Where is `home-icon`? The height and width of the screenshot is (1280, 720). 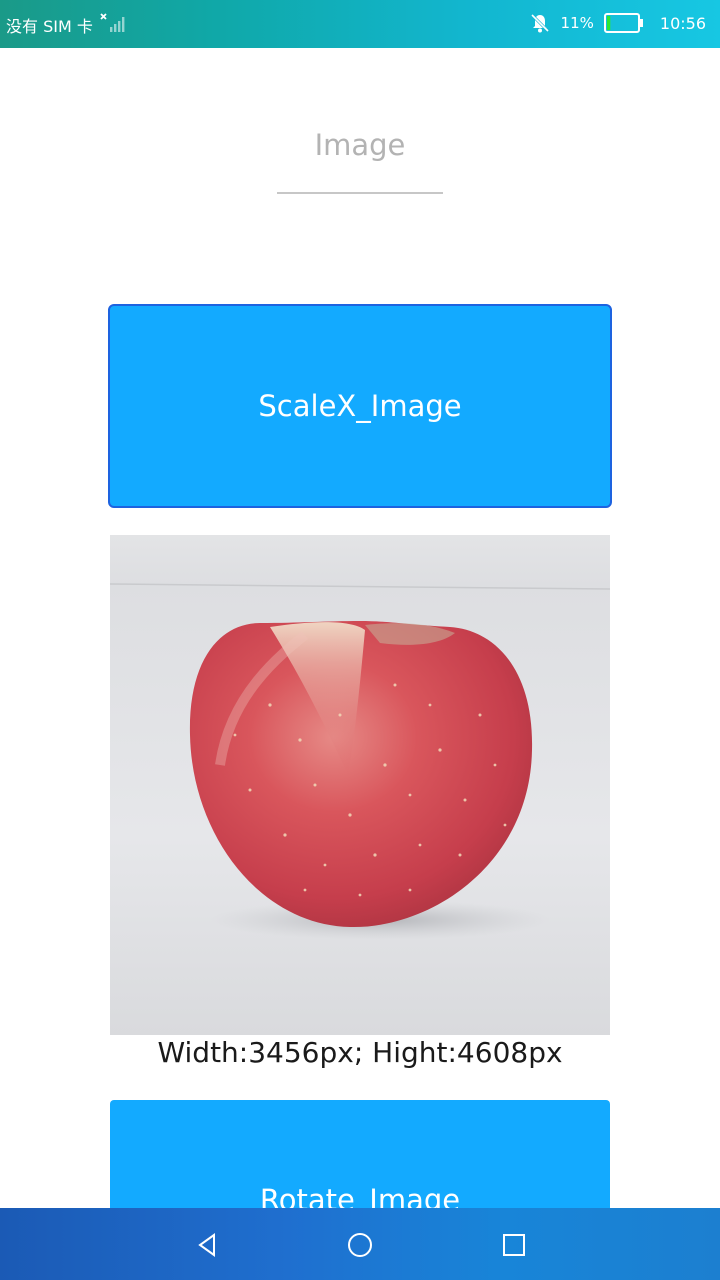
home-icon is located at coordinates (360, 1245).